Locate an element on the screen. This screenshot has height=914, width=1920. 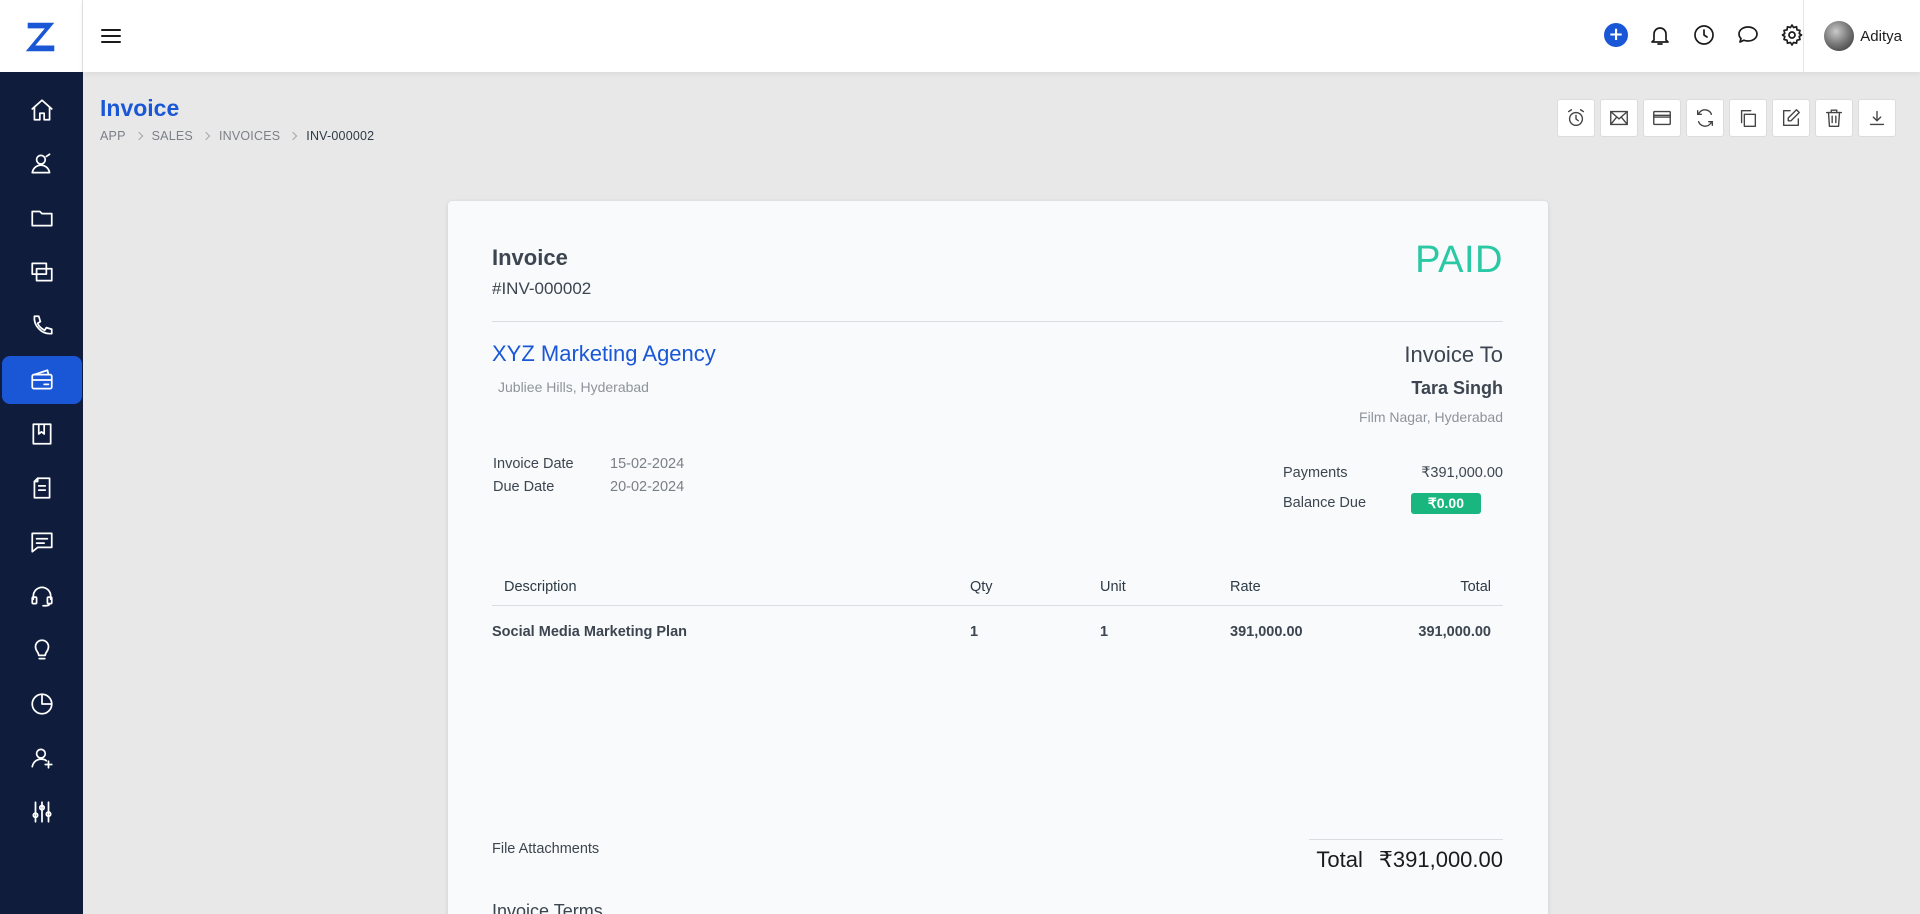
credit-card-icon is located at coordinates (1662, 118).